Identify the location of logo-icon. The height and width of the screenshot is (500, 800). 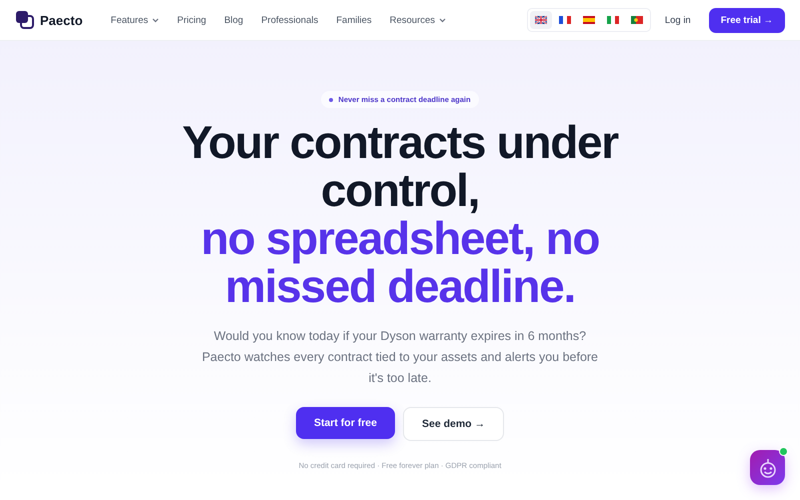
(25, 20).